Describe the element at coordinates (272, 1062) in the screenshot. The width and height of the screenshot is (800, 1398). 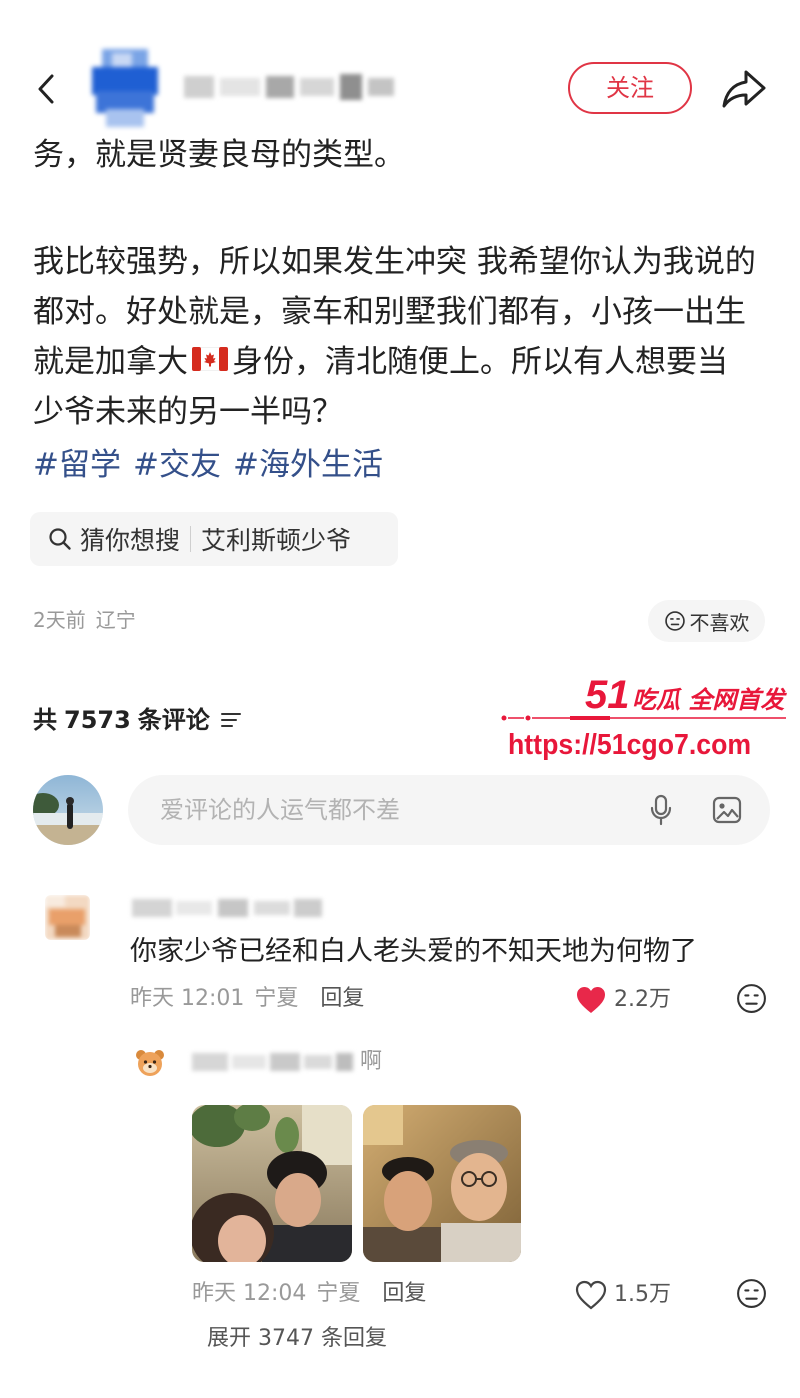
I see `reply-user-name-blurred` at that location.